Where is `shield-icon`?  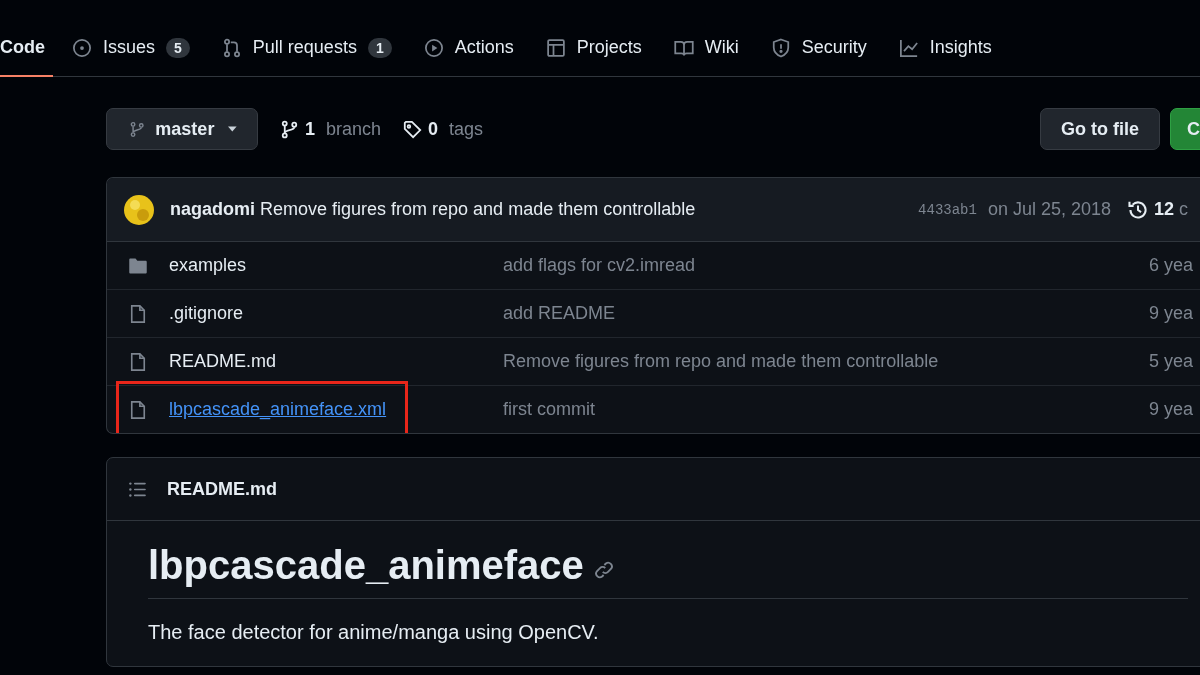
shield-icon is located at coordinates (780, 47).